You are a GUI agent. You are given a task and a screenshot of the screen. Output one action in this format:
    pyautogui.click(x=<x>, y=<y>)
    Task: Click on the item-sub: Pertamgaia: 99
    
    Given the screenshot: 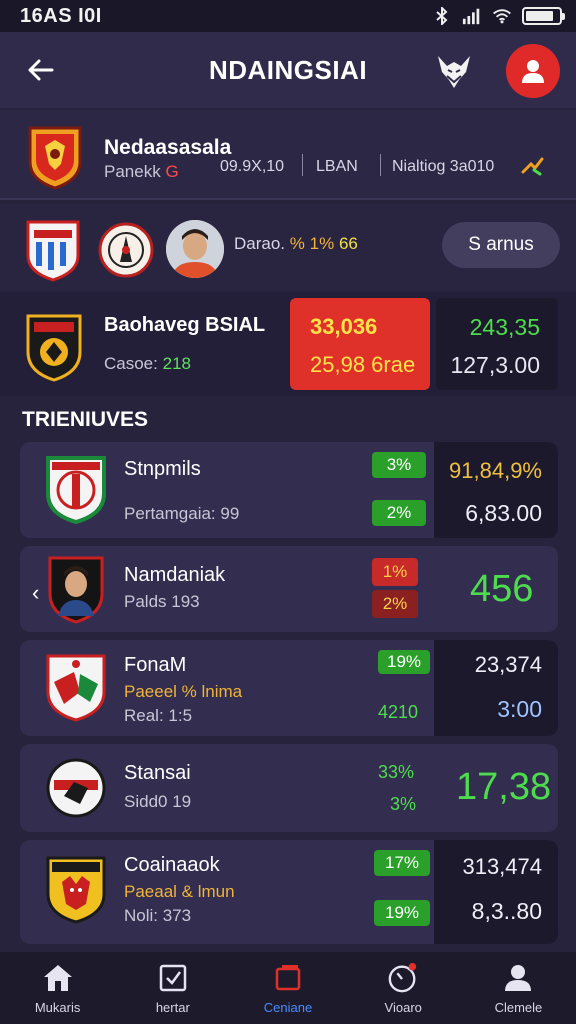 What is the action you would take?
    pyautogui.click(x=182, y=513)
    